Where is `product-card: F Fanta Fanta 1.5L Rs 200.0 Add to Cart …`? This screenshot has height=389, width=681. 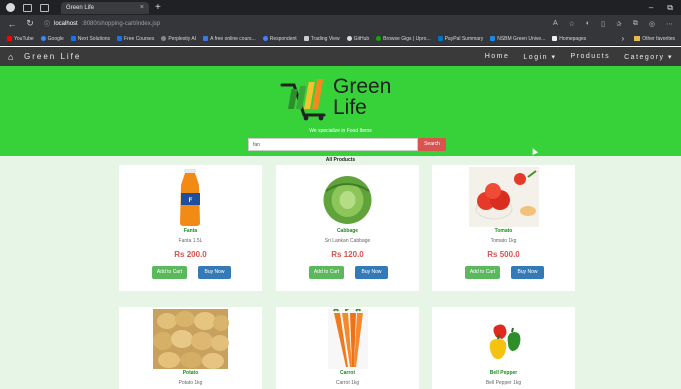
product-card: F Fanta Fanta 1.5L Rs 200.0 Add to Cart … is located at coordinates (190, 228).